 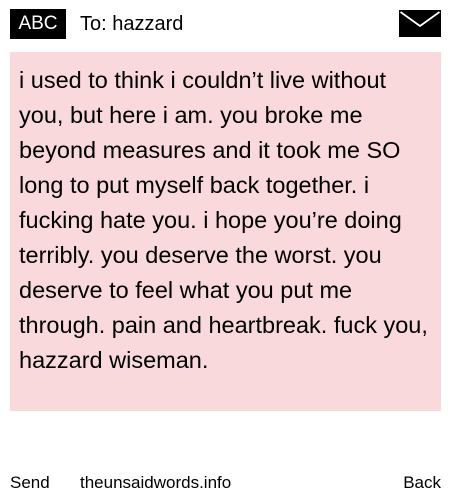 I want to click on to-label: To:, so click(x=93, y=24).